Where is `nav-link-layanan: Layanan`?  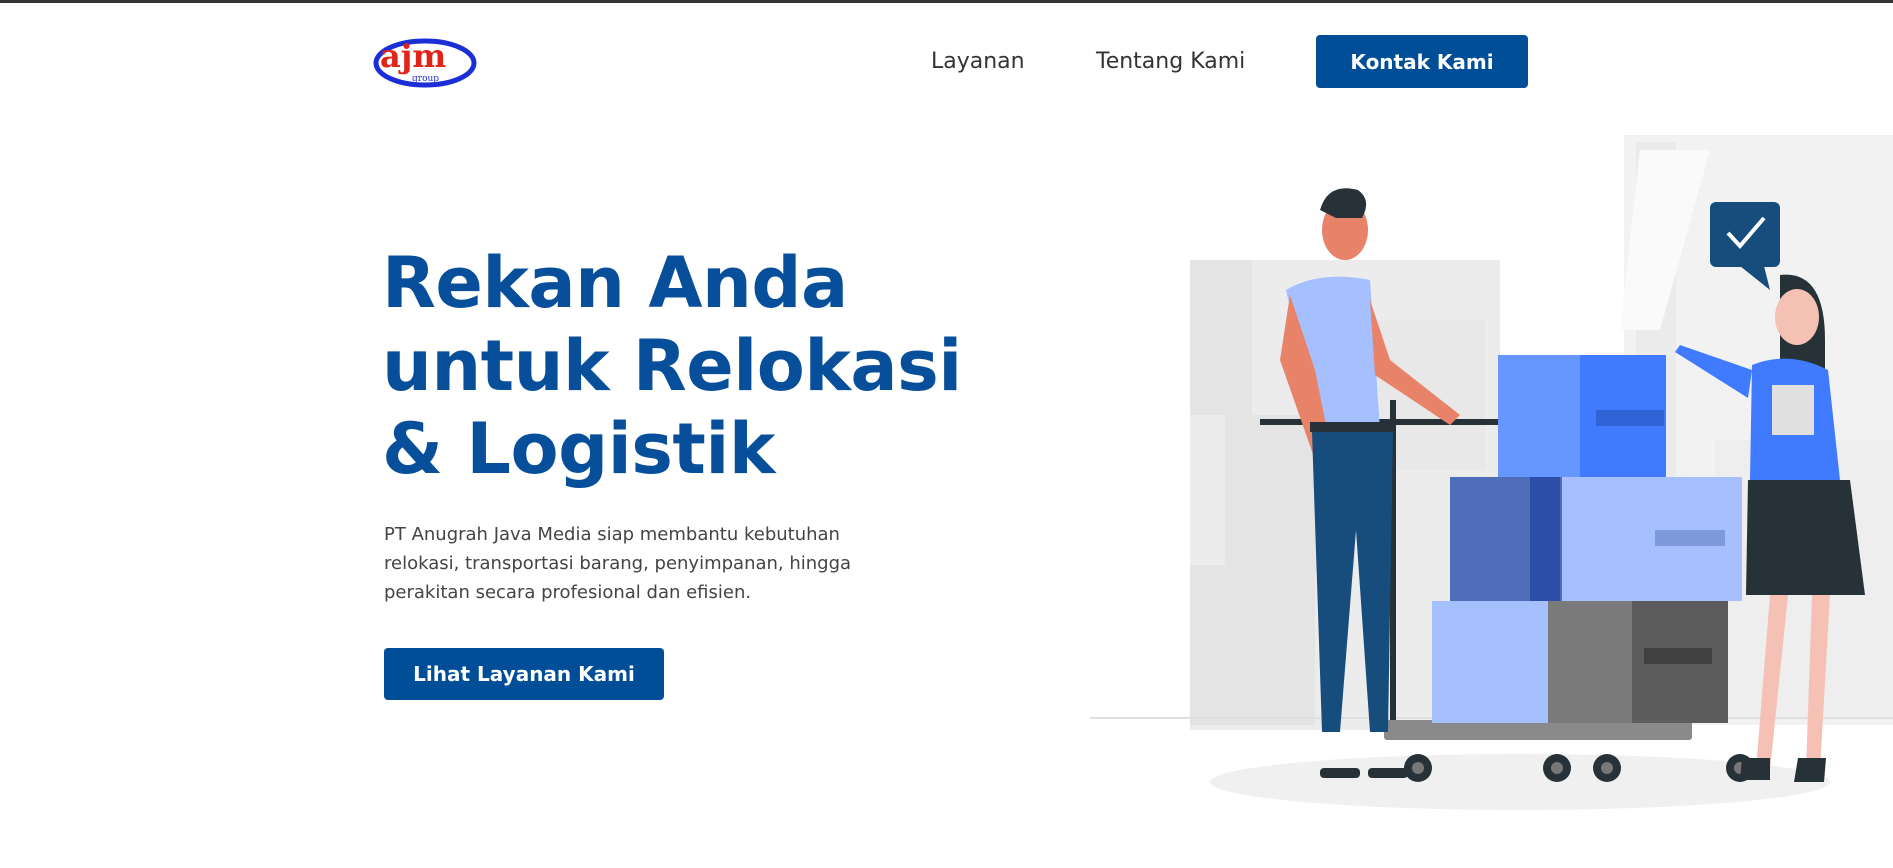 nav-link-layanan: Layanan is located at coordinates (978, 61).